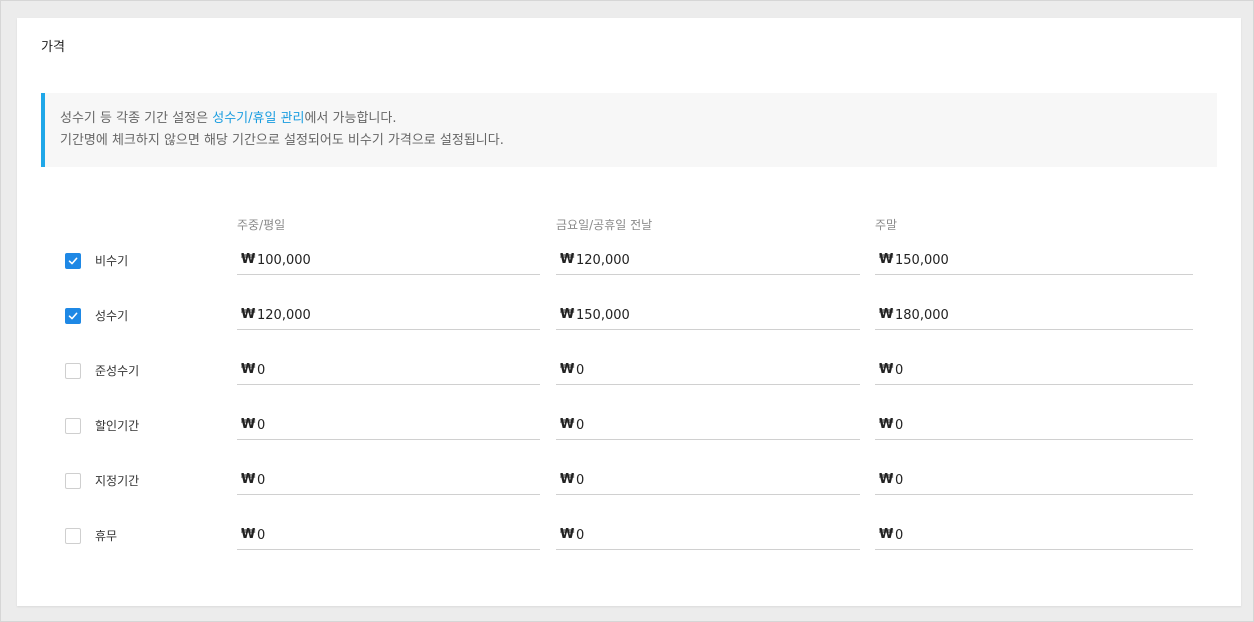  I want to click on price-row: 준성수기 ₩ ₩ ₩, so click(629, 377).